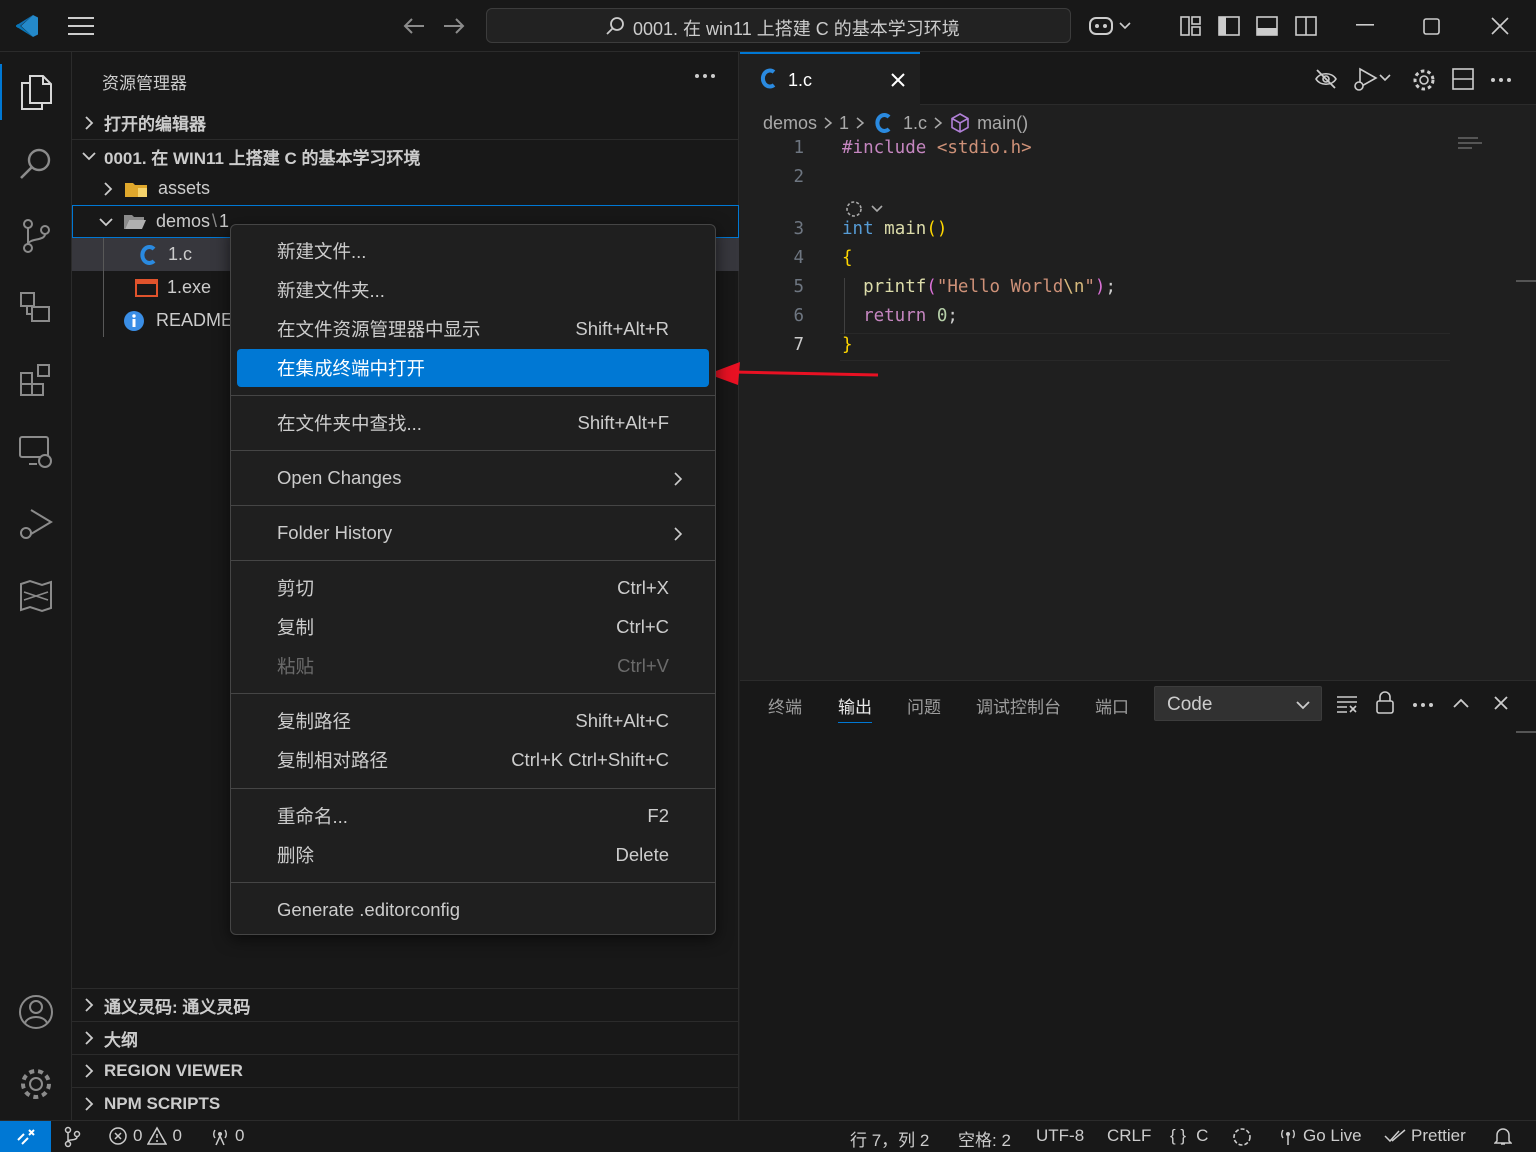 Image resolution: width=1536 pixels, height=1152 pixels. Describe the element at coordinates (473, 505) in the screenshot. I see `menu-separator` at that location.